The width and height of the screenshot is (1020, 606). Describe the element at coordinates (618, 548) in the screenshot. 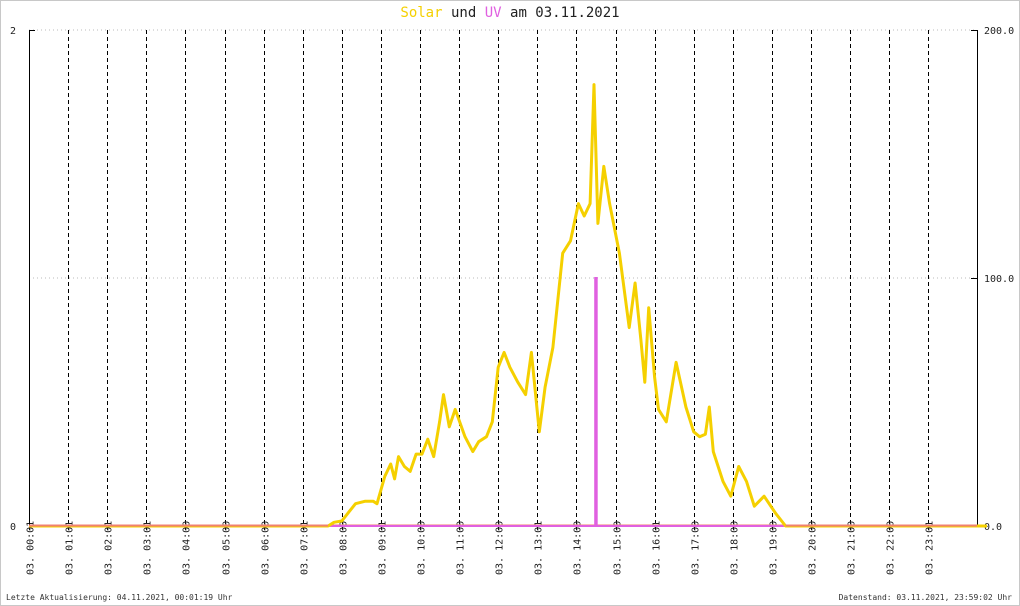

I see `x-tick-label: 03. 15:00` at that location.